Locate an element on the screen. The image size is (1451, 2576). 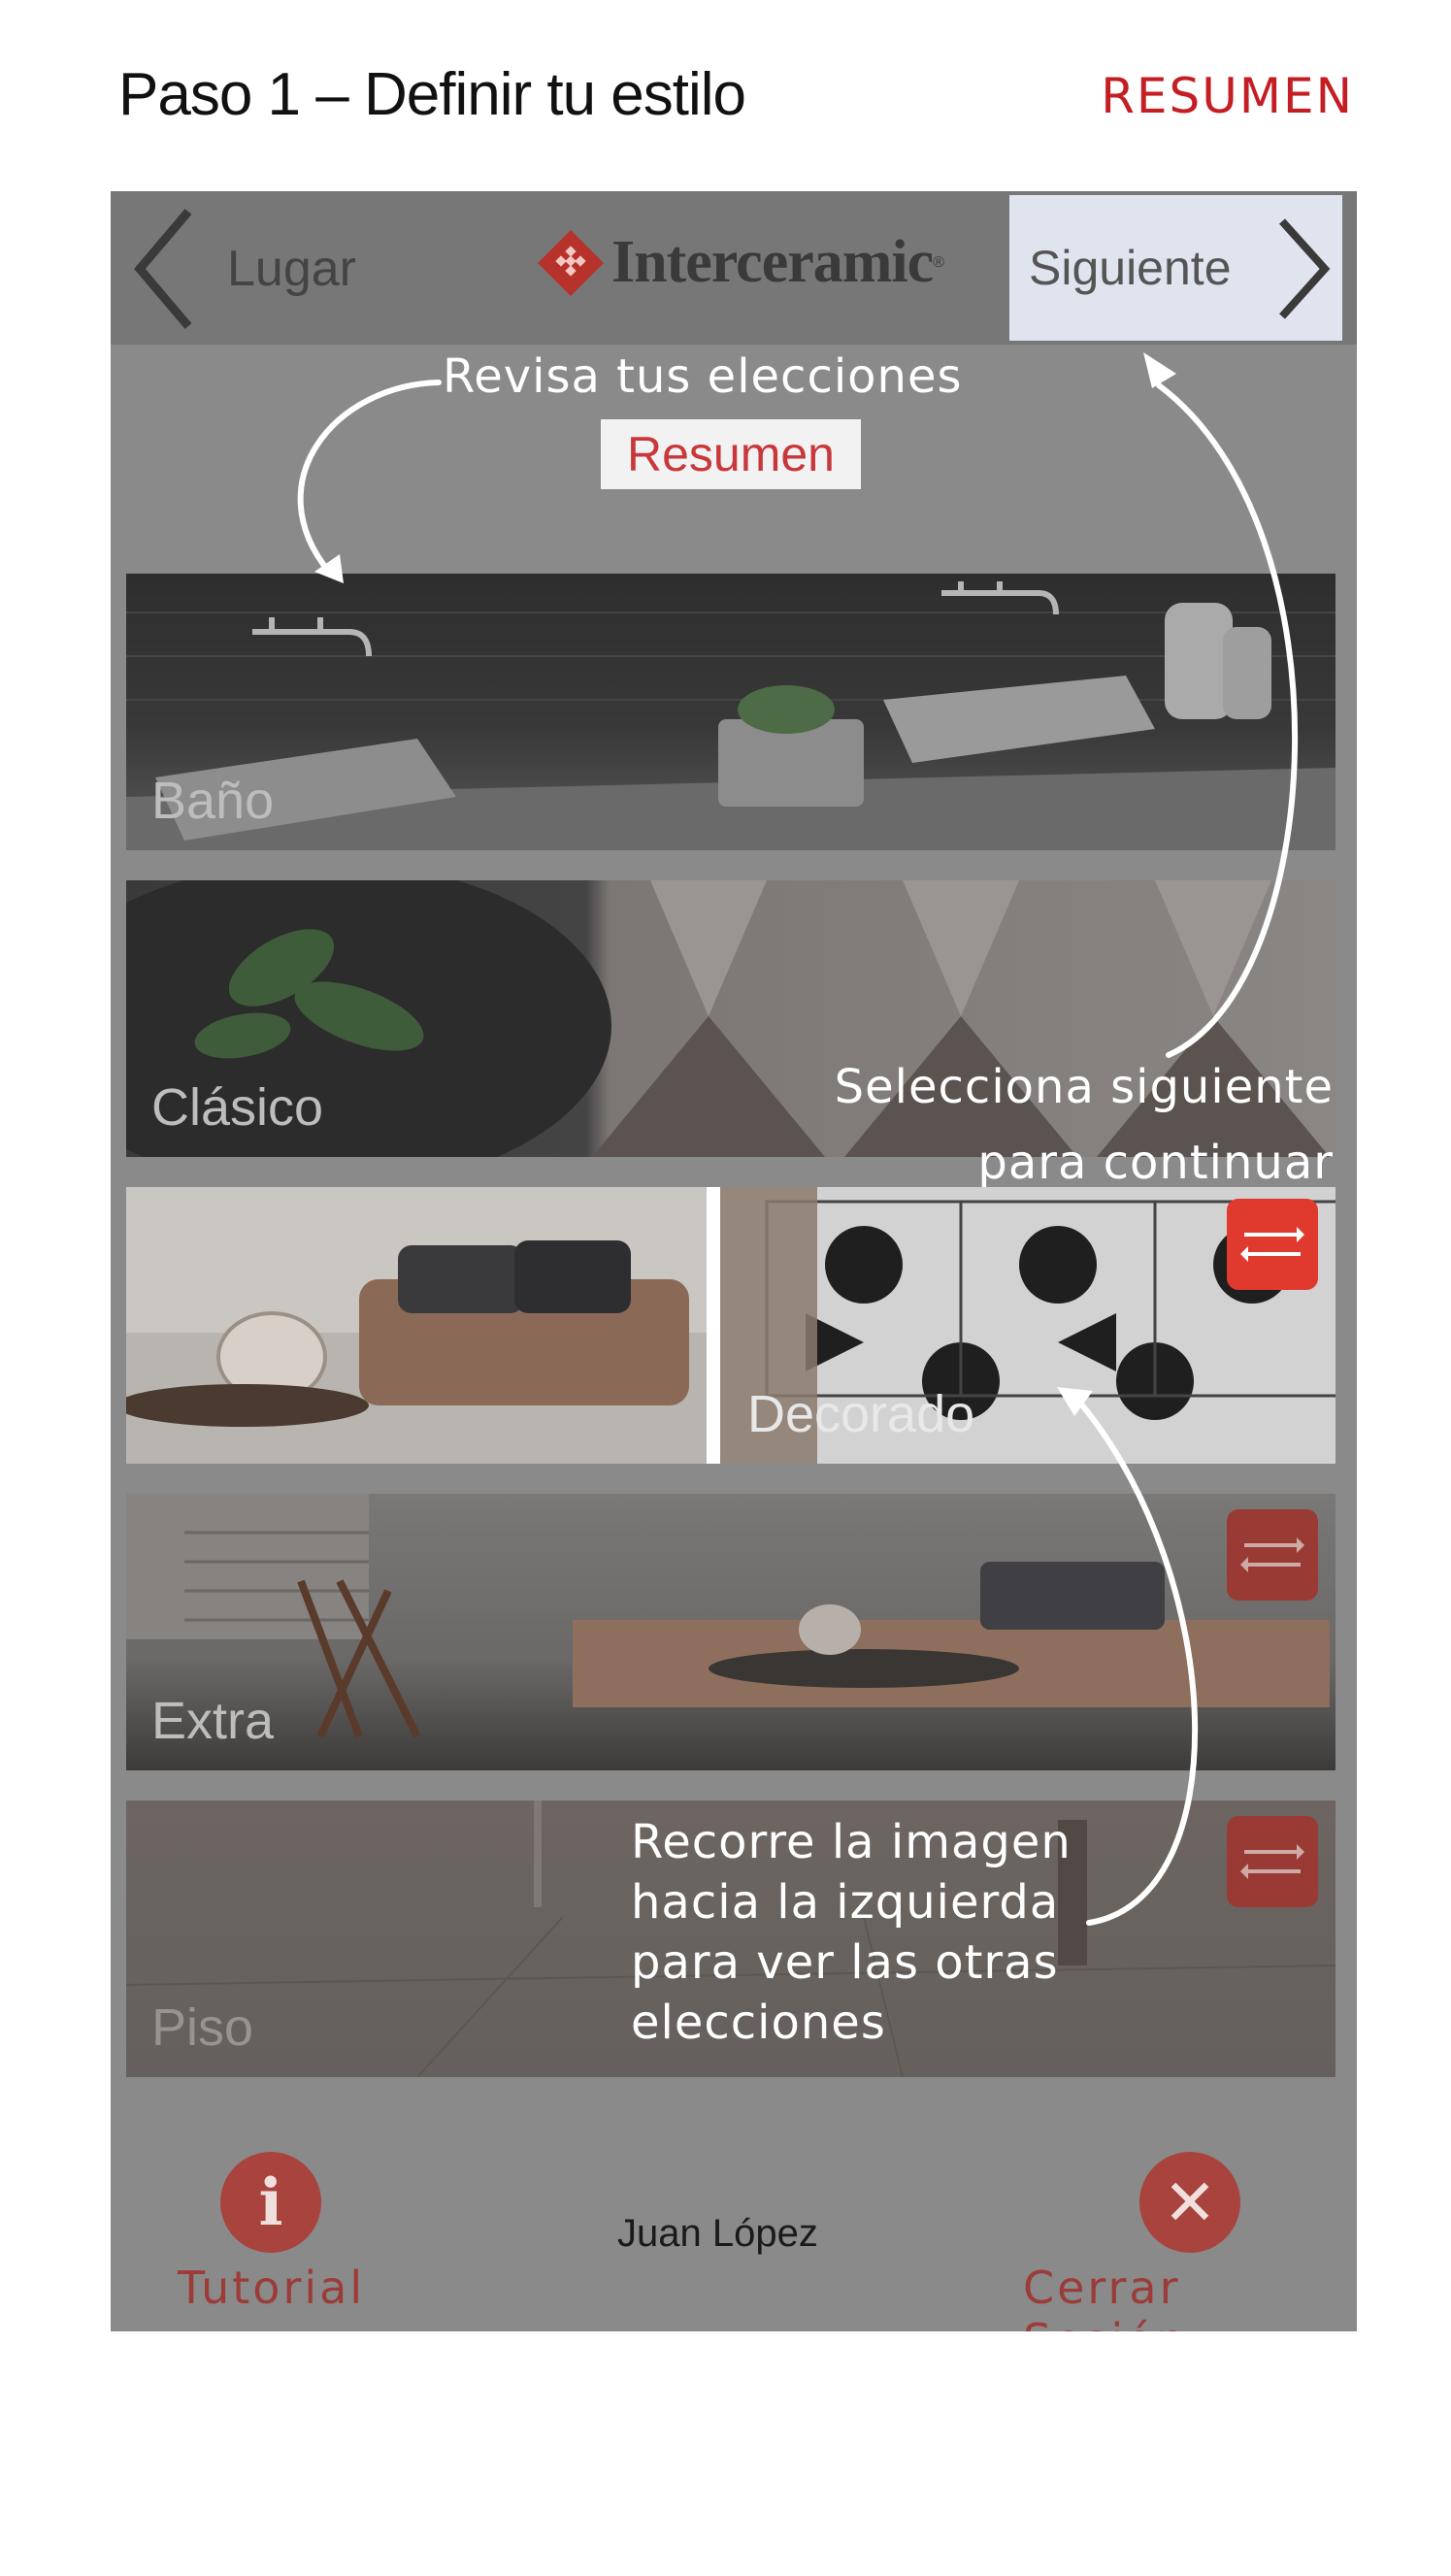
logo-text: Interceramic is located at coordinates (772, 262).